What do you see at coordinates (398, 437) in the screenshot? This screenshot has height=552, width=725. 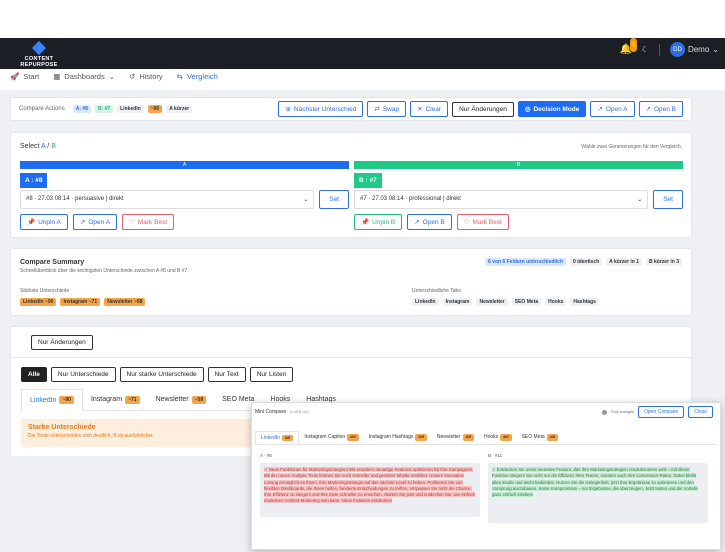 I see `mini-tab-instagram-hashtags: Instagram Hashtags diff` at bounding box center [398, 437].